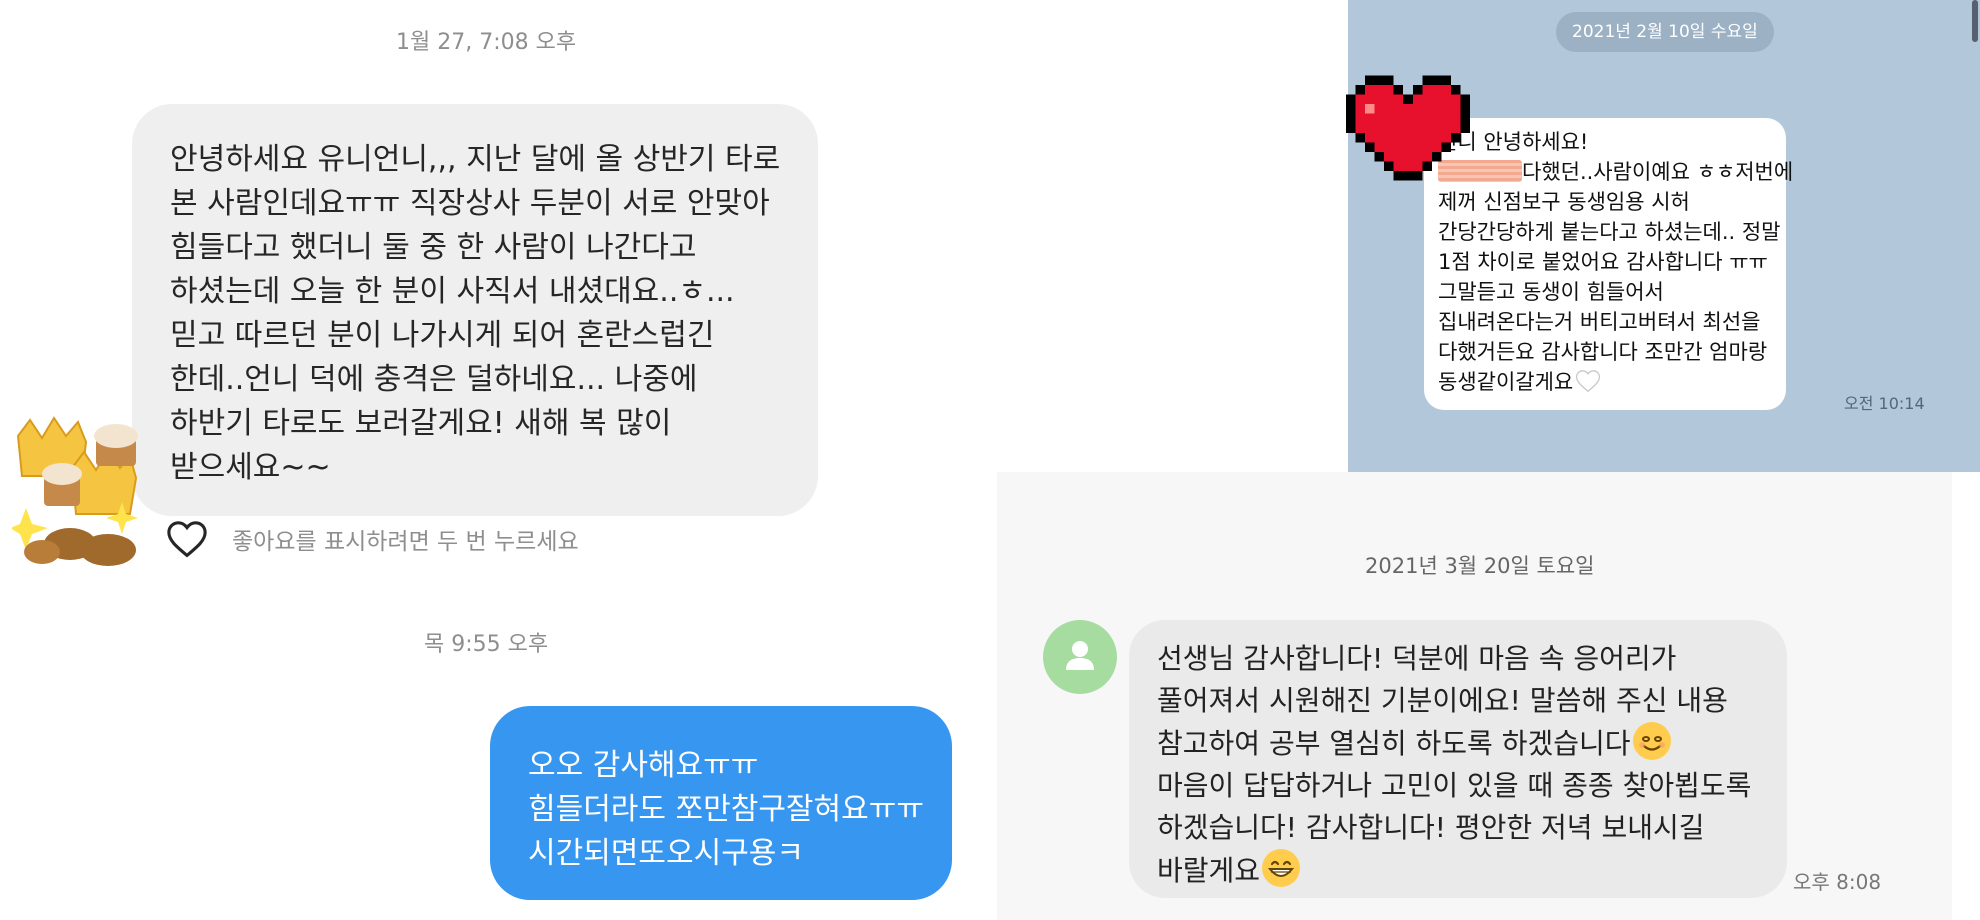 The height and width of the screenshot is (920, 1980). I want to click on message-line: 동생같이갈게요, so click(1607, 382).